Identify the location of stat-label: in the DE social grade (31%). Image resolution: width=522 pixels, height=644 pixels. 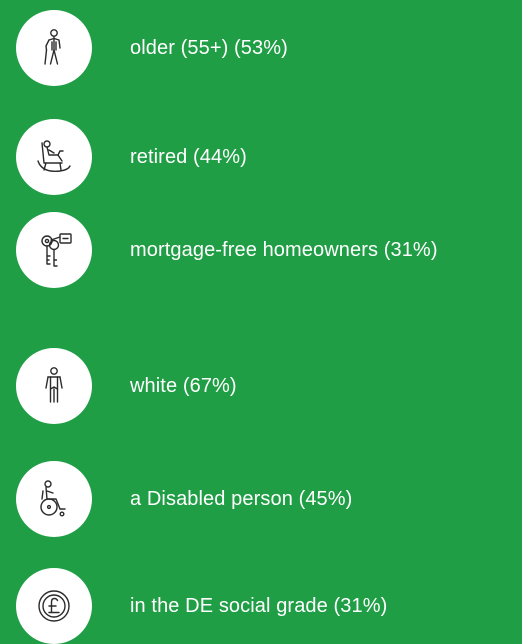
(259, 605).